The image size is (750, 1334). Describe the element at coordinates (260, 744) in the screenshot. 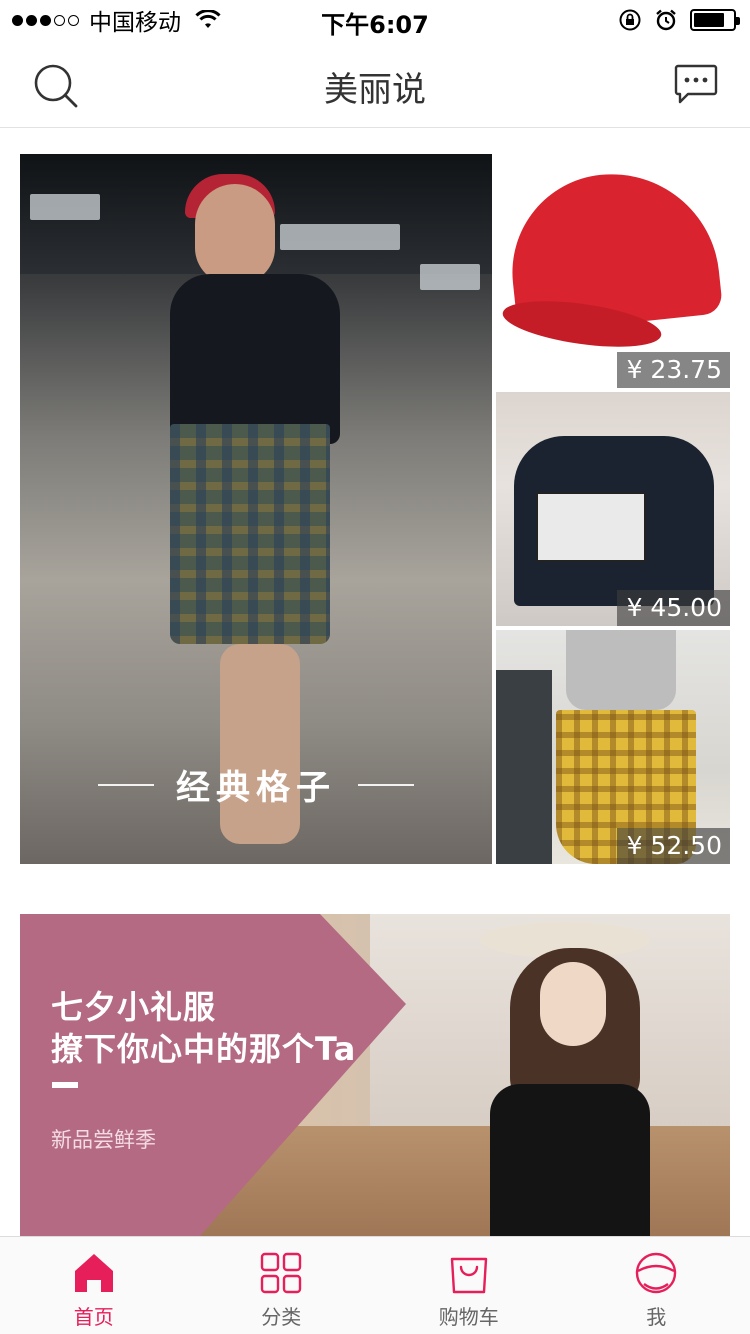

I see `model-legs` at that location.